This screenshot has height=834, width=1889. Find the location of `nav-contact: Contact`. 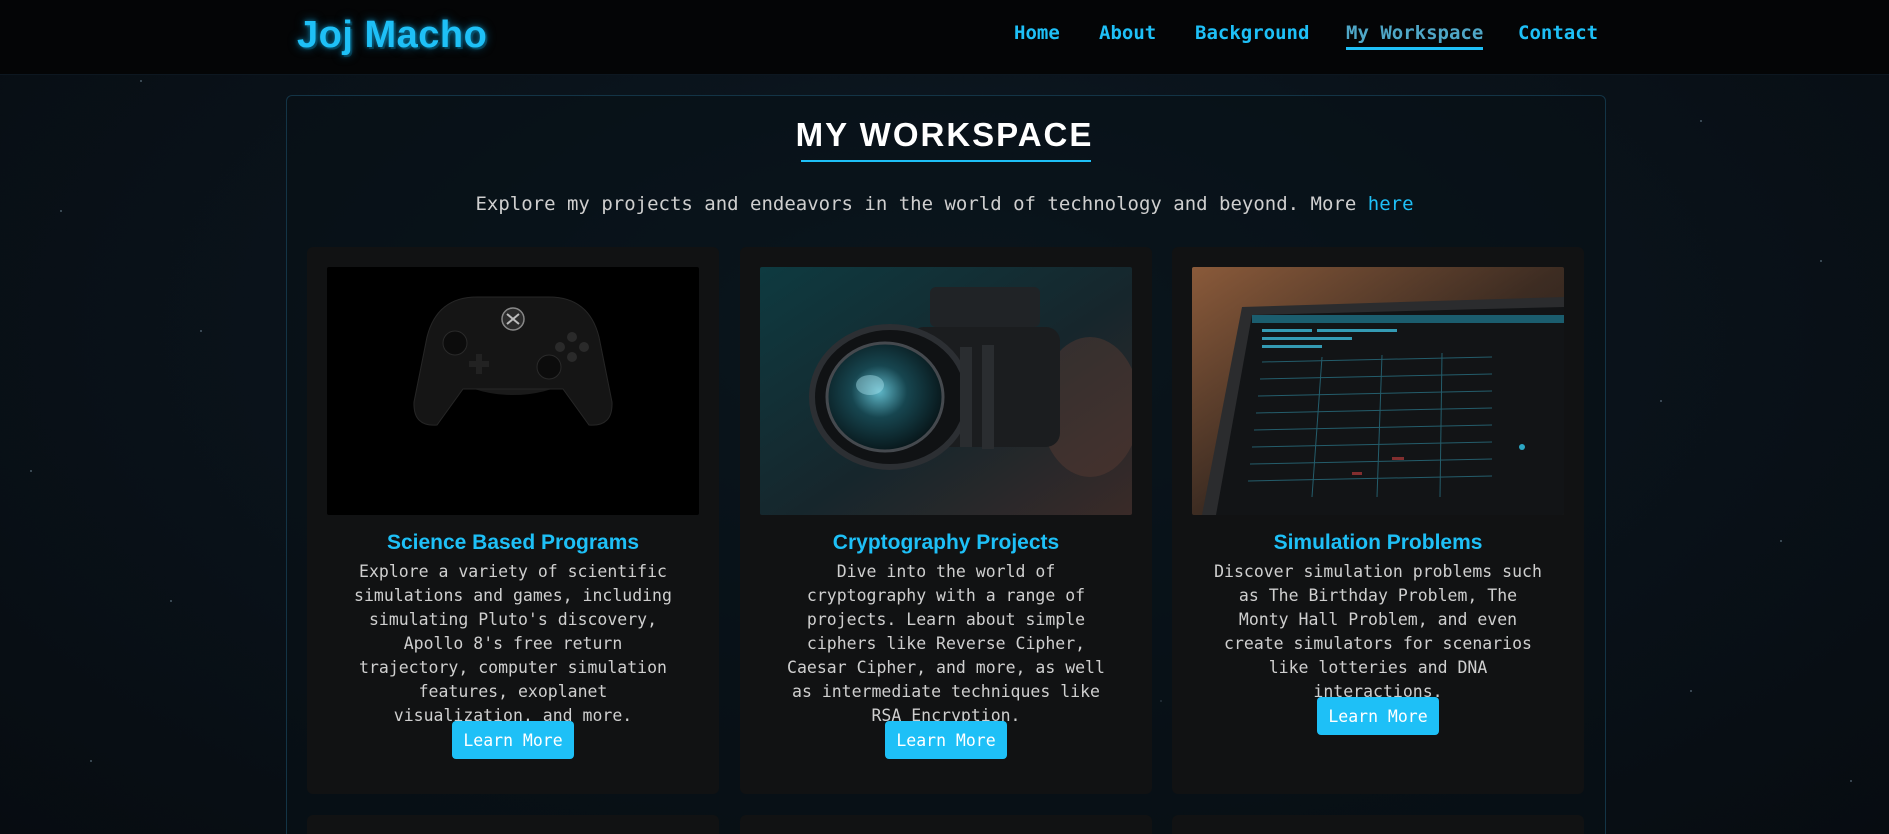

nav-contact: Contact is located at coordinates (1558, 33).